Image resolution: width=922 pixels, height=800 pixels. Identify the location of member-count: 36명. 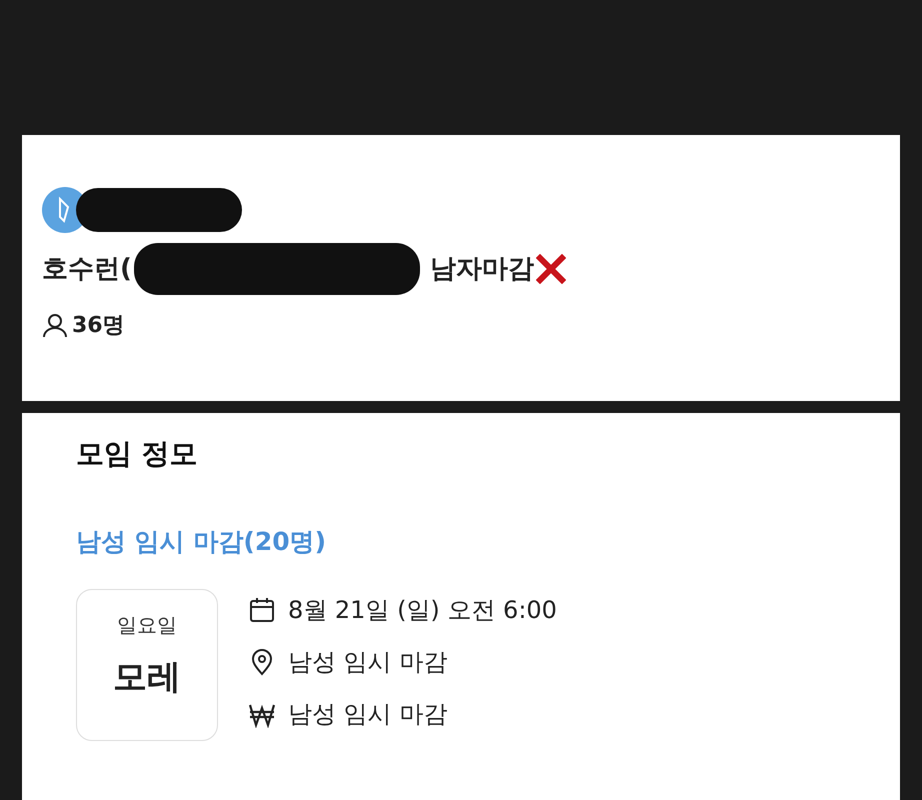
(98, 326).